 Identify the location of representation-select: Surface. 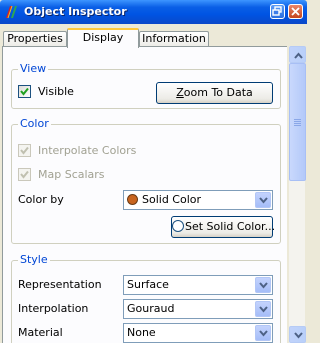
(198, 285).